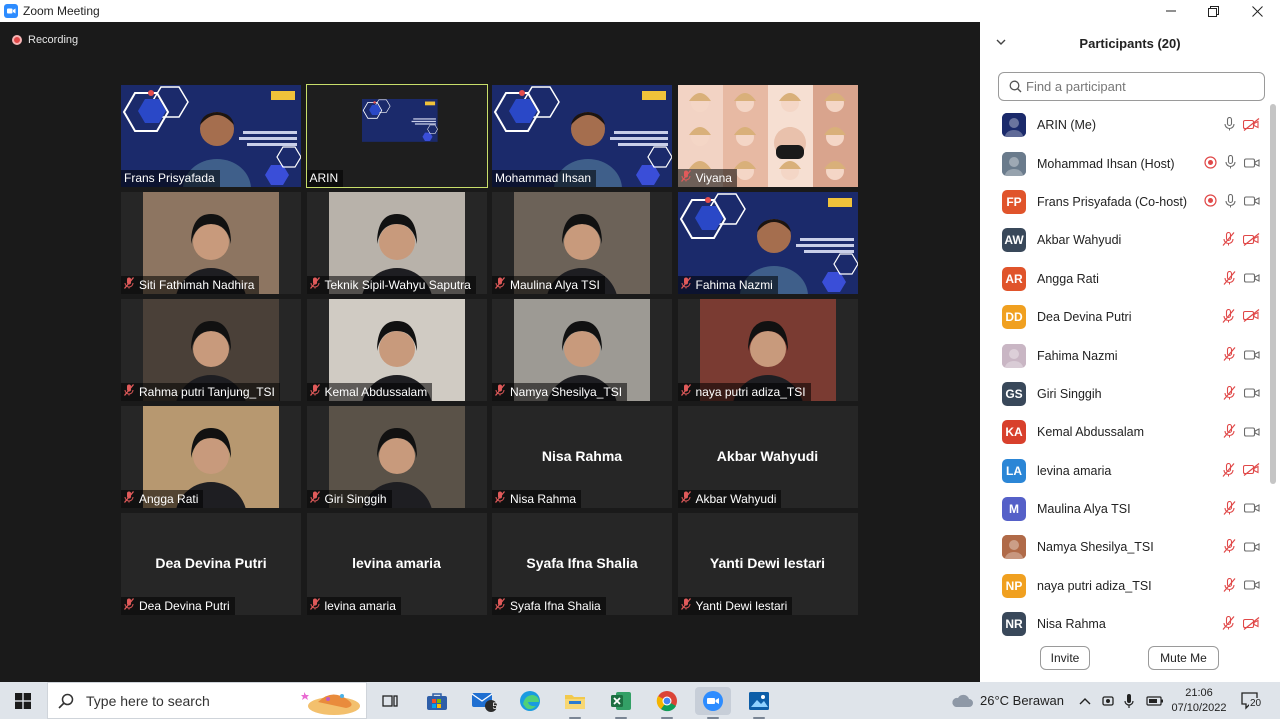  Describe the element at coordinates (1199, 707) in the screenshot. I see `clock-date: 07/10/2022` at that location.